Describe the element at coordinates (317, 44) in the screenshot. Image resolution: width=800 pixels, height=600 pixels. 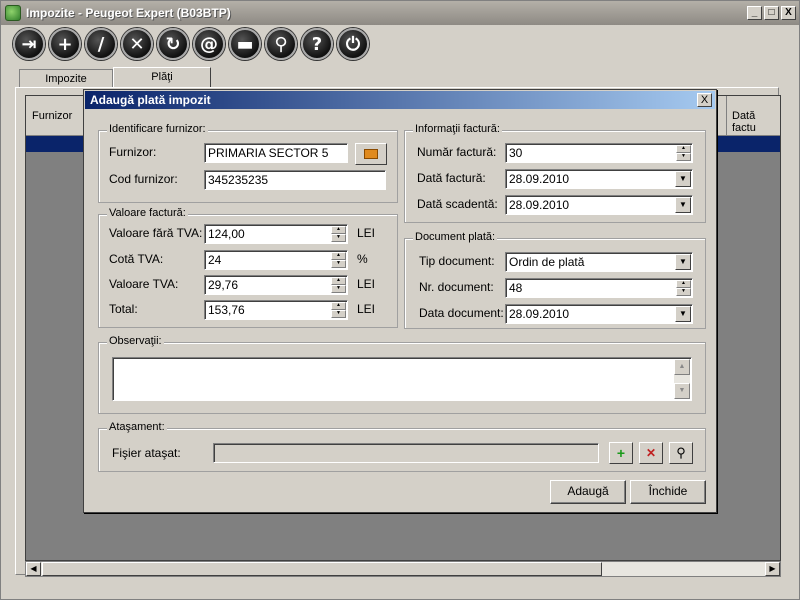
I see `toolbar-help-button: ?` at that location.